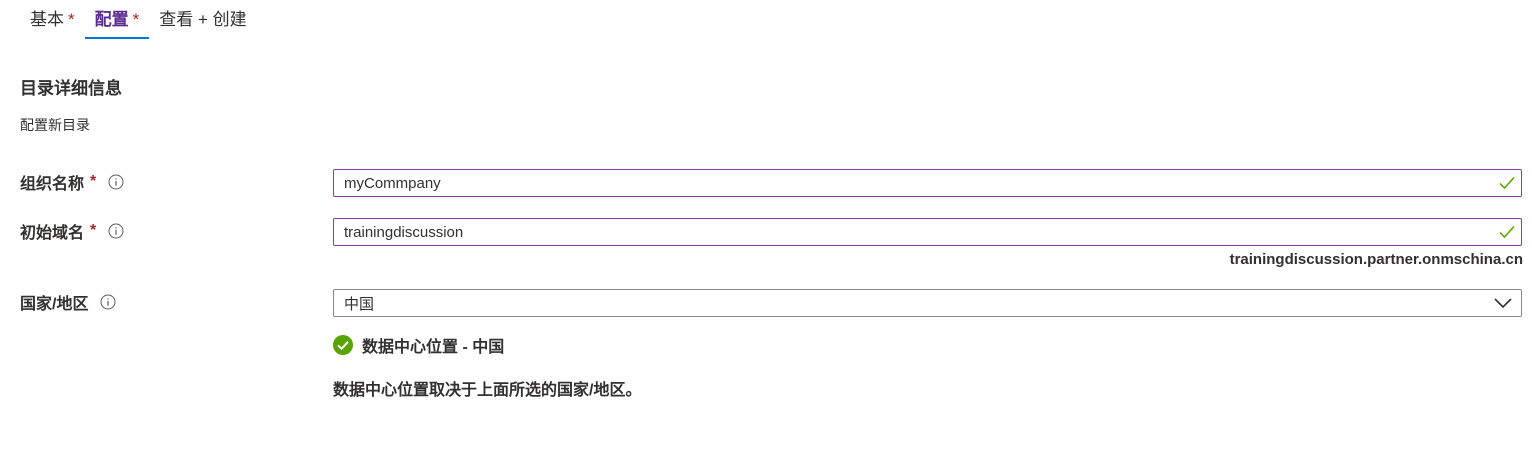 The width and height of the screenshot is (1532, 474). What do you see at coordinates (487, 390) in the screenshot?
I see `datacenter-note: 数据中心位置取决于上面所选的国家/地区。` at bounding box center [487, 390].